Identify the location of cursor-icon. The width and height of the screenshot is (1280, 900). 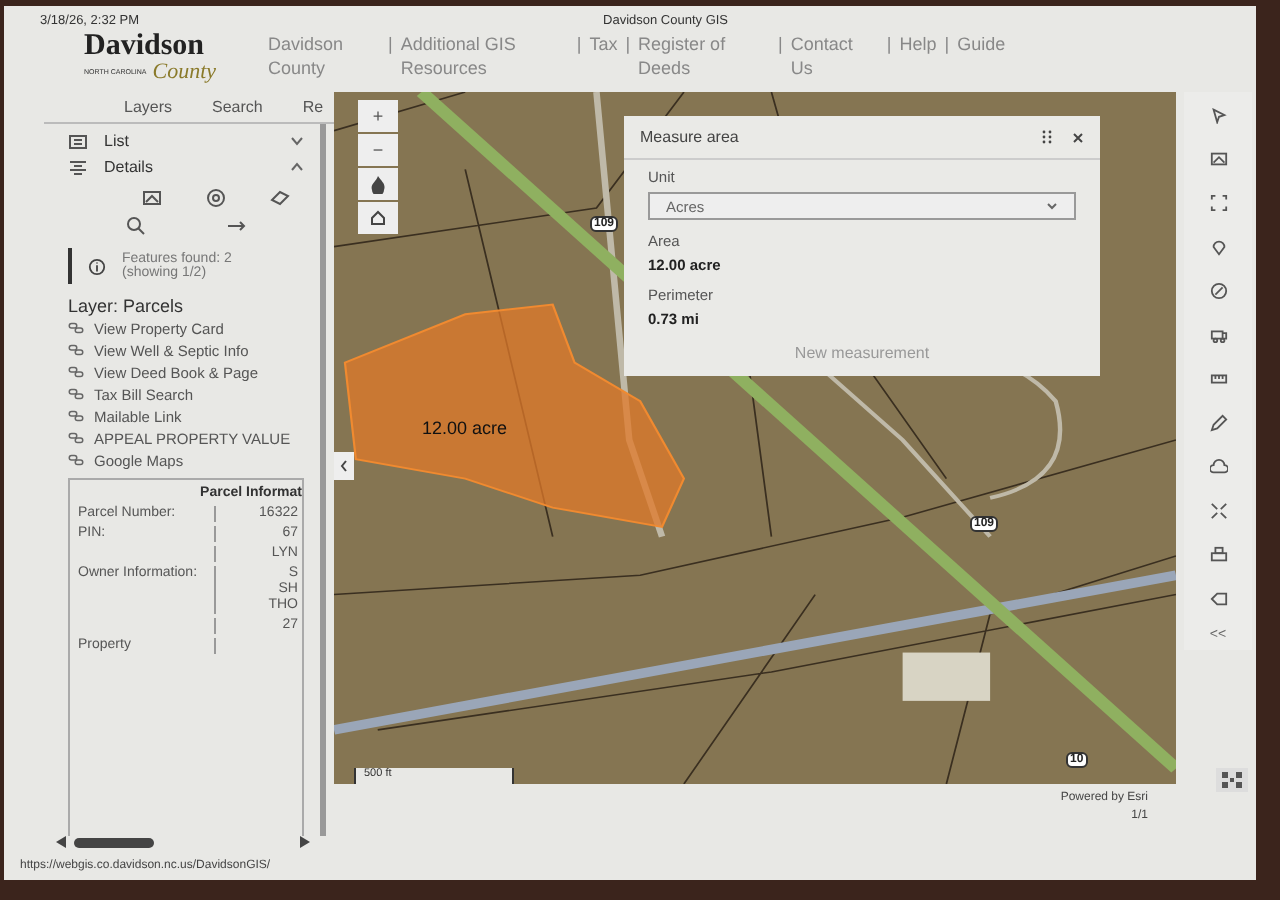
(1218, 114).